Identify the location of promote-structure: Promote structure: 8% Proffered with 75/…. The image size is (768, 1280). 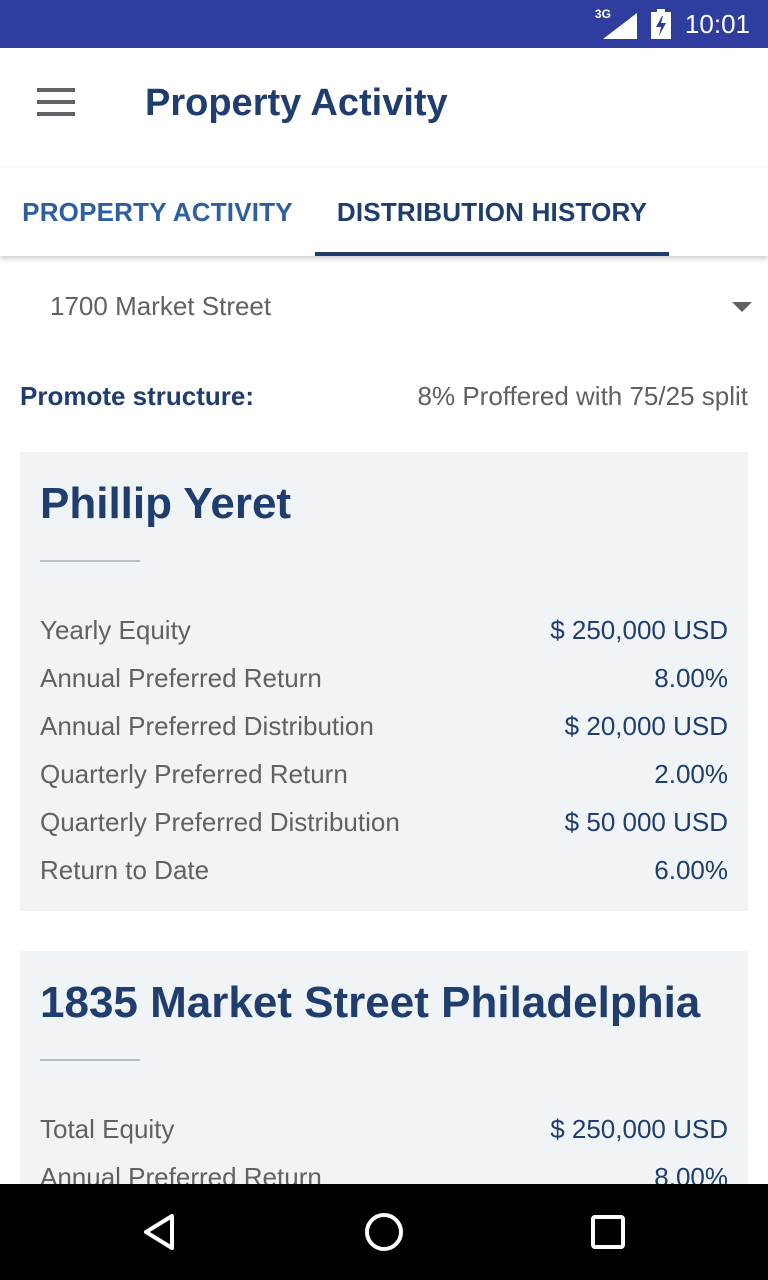
(384, 396).